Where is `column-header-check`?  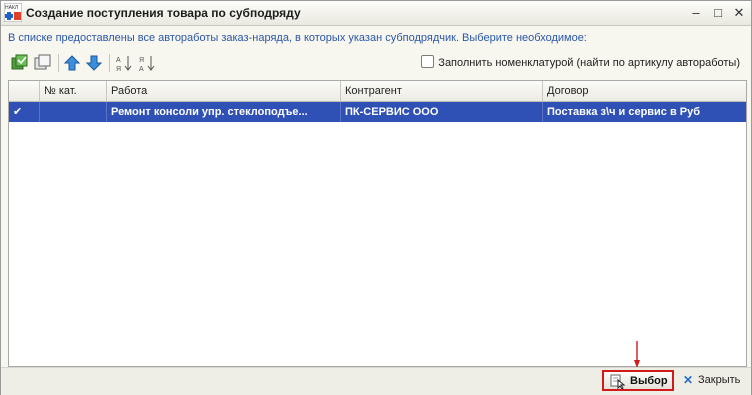
column-header-check is located at coordinates (24, 91).